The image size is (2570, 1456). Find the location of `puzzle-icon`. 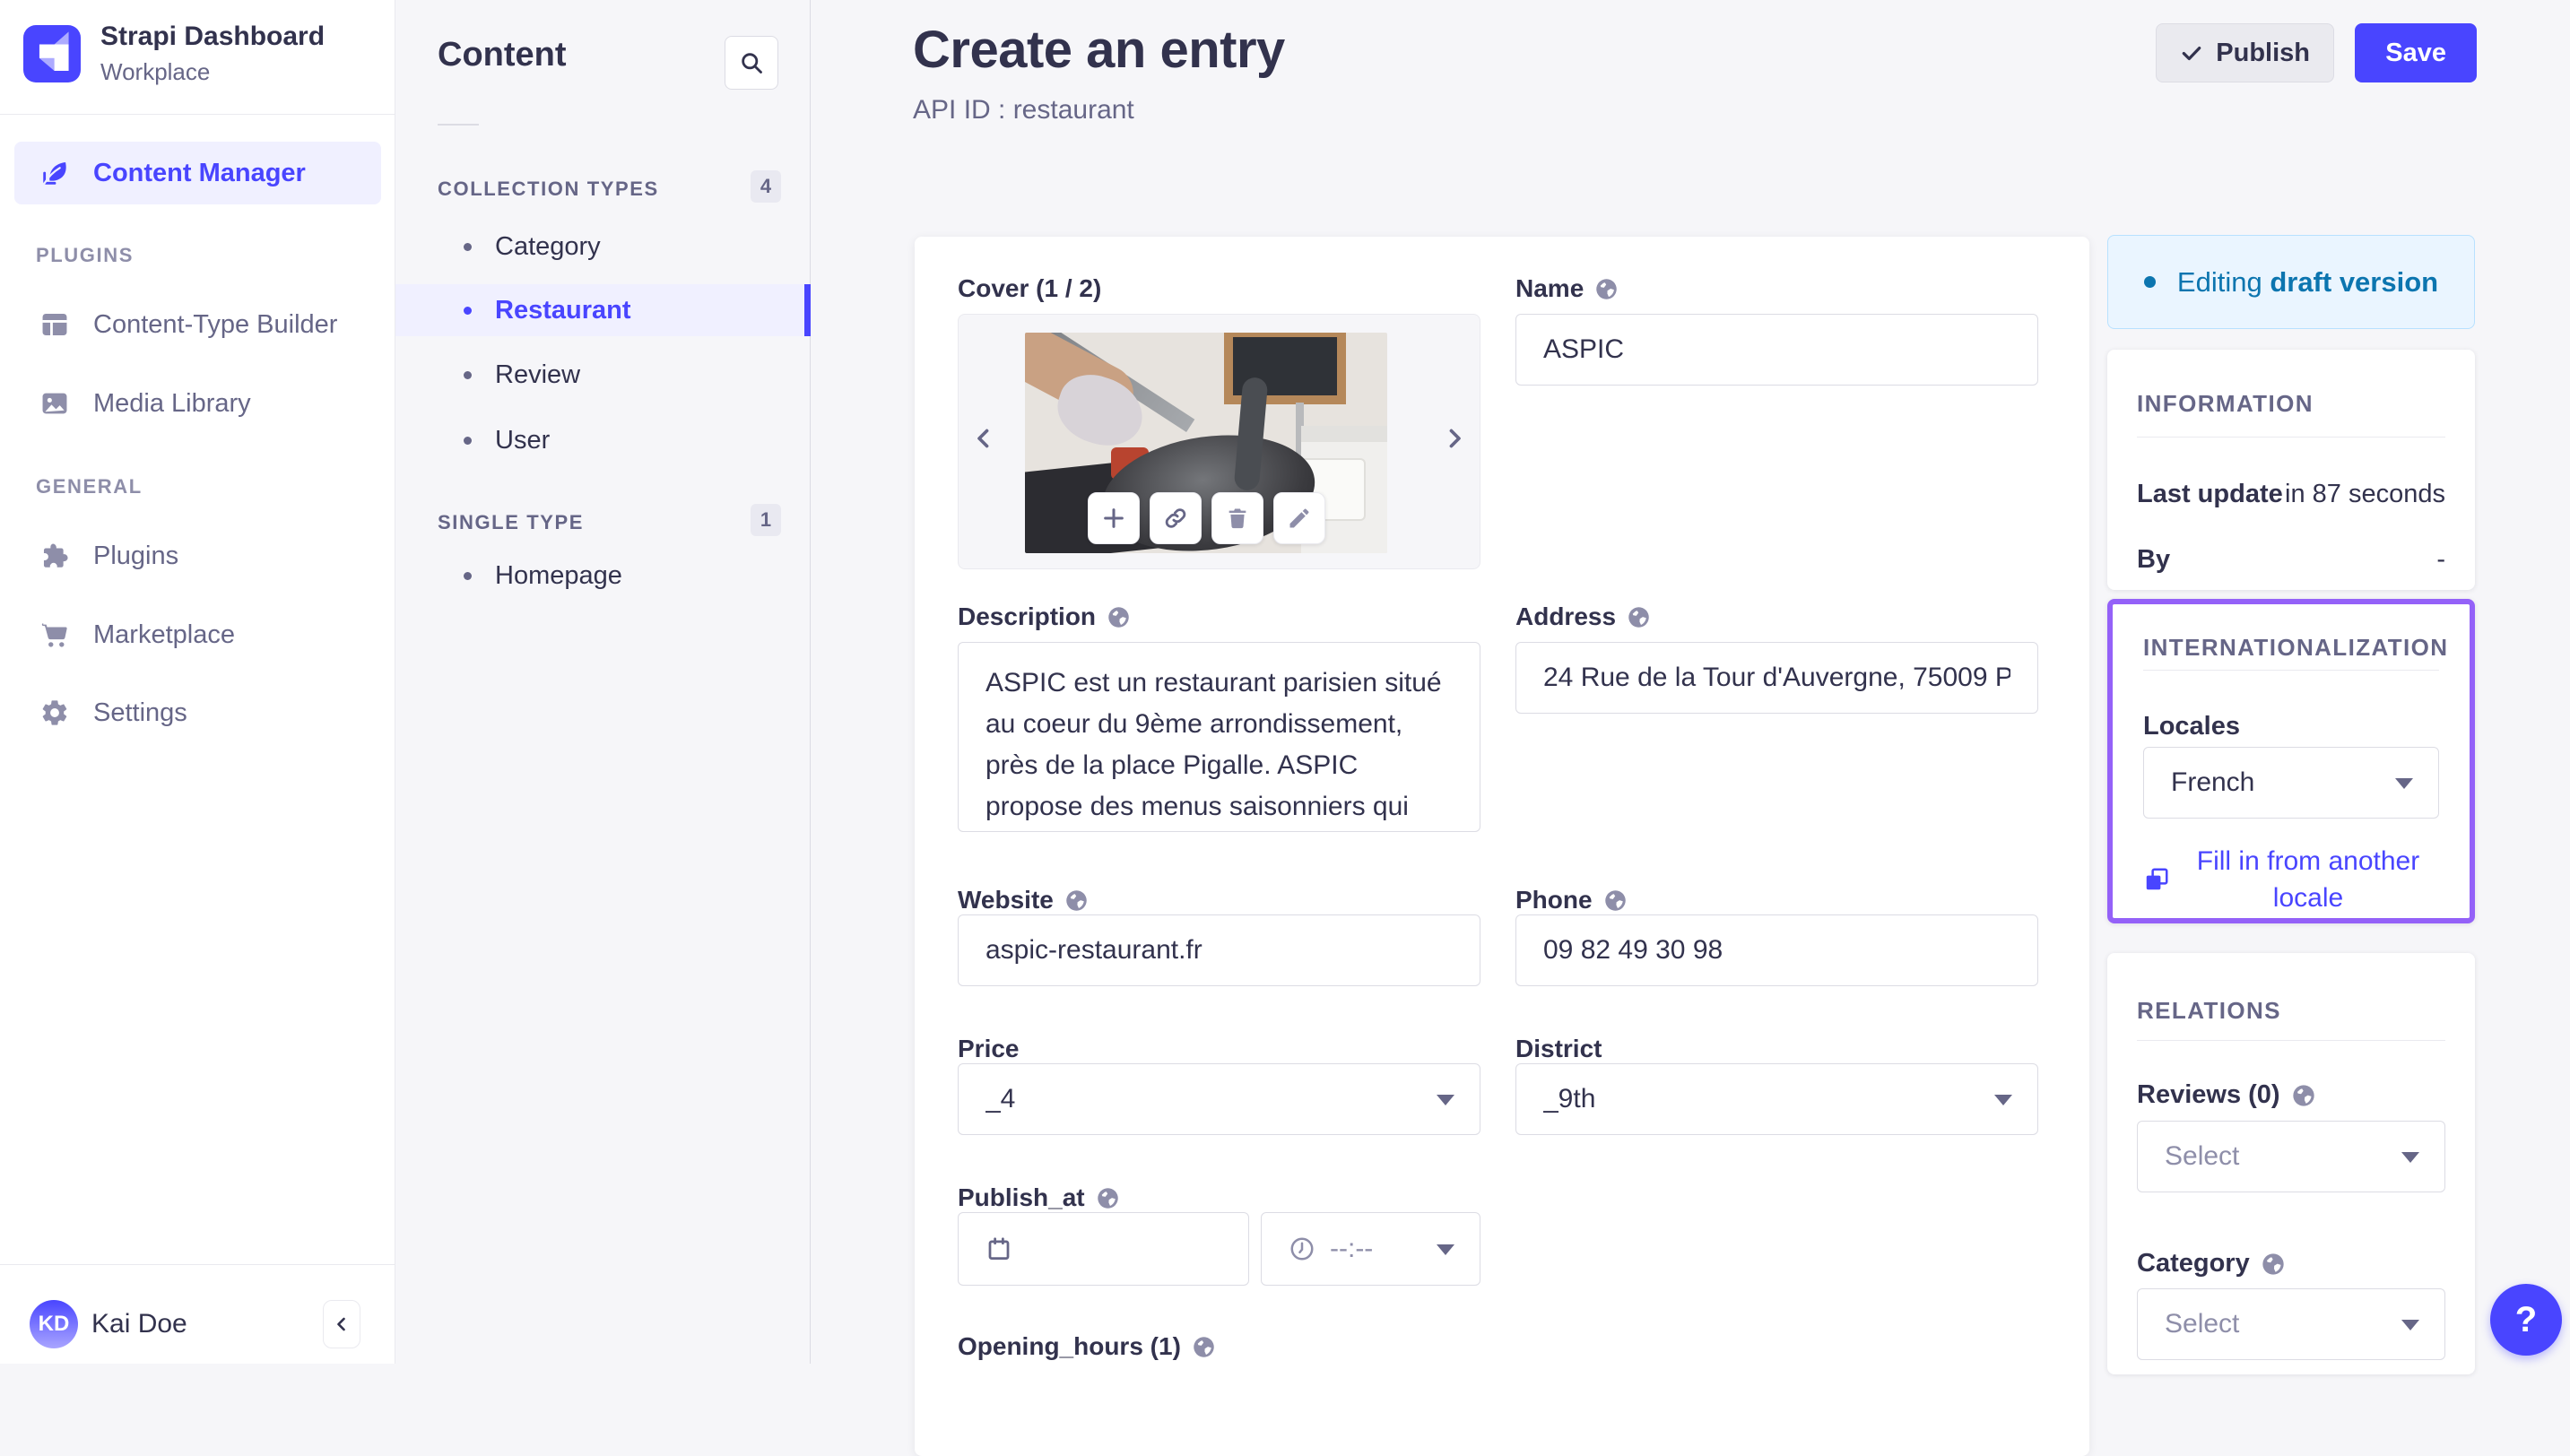

puzzle-icon is located at coordinates (54, 556).